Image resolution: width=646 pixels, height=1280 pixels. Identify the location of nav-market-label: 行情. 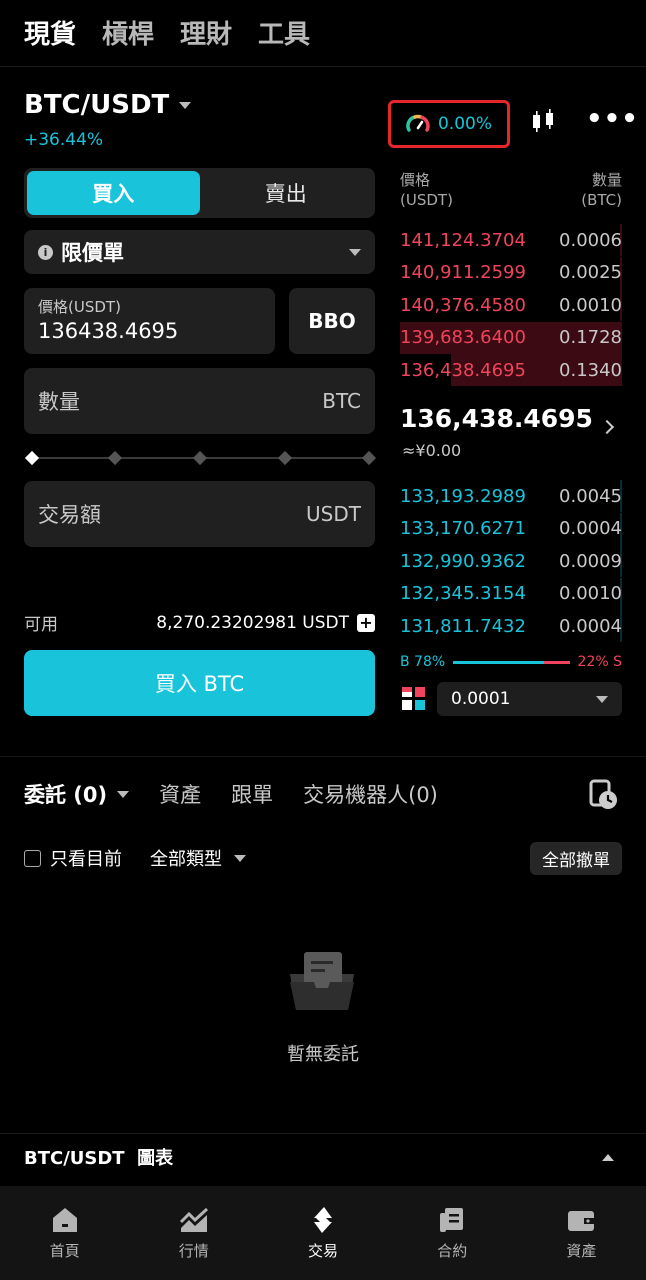
(193, 1251).